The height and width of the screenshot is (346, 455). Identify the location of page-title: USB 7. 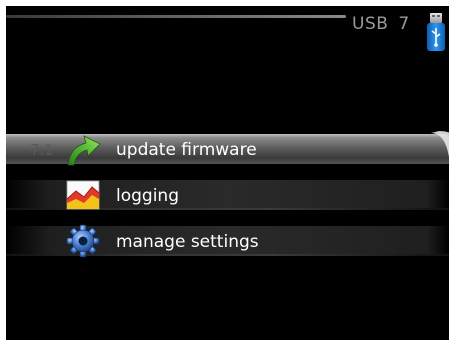
(381, 24).